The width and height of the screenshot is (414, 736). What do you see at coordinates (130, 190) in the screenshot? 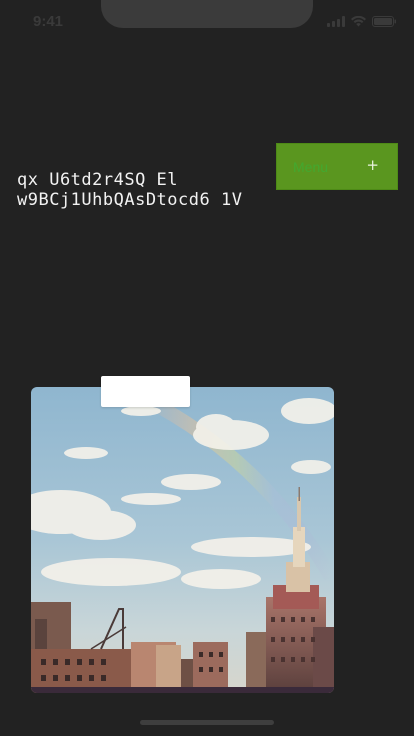
I see `page-title: qx U6td2r4SQ El w9BCj1UhbQAsDtocd6 1V` at bounding box center [130, 190].